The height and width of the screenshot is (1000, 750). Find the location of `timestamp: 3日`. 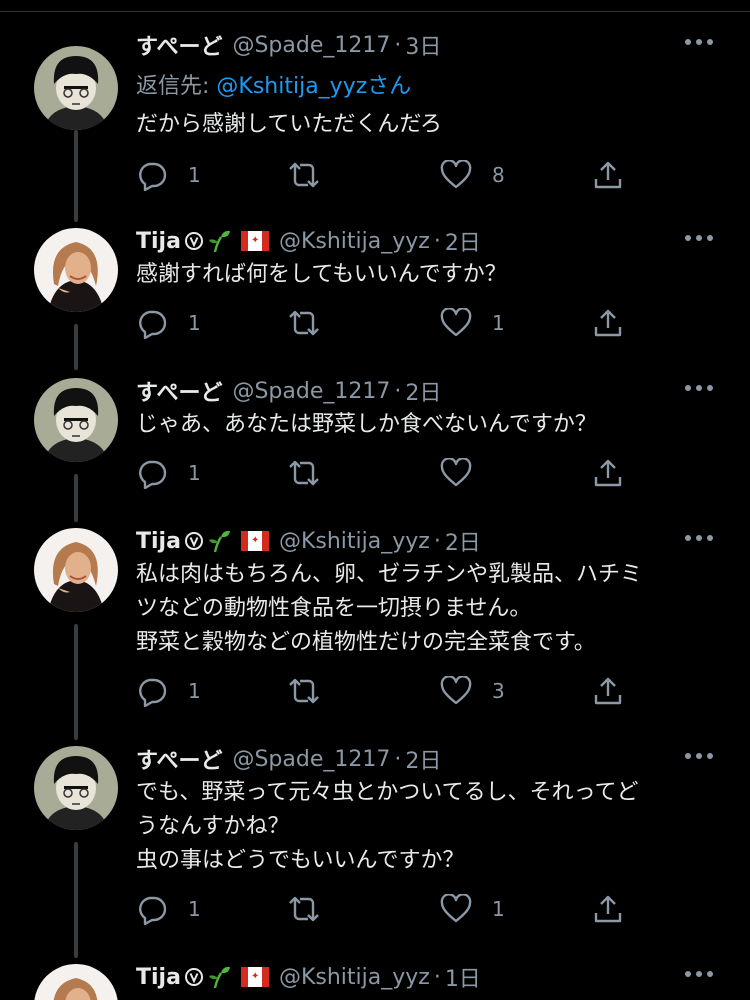

timestamp: 3日 is located at coordinates (423, 45).